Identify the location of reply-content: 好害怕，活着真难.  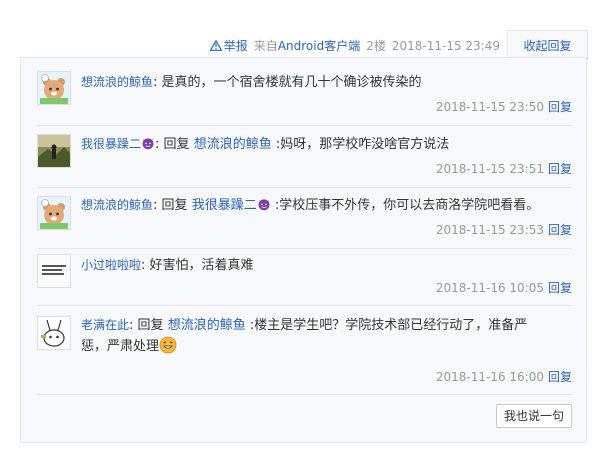
(201, 265).